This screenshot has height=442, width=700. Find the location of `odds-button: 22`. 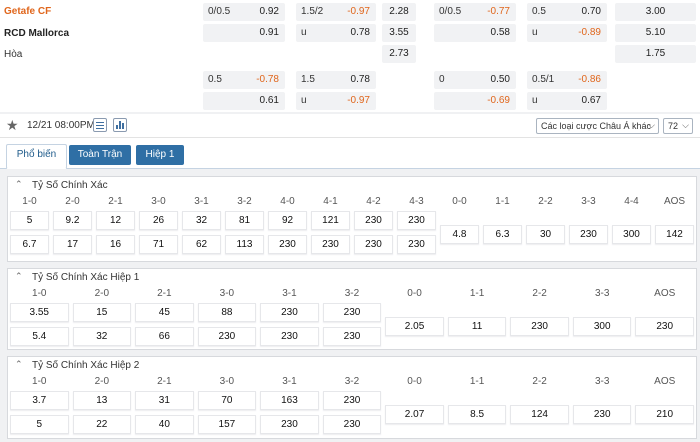

odds-button: 22 is located at coordinates (102, 424).